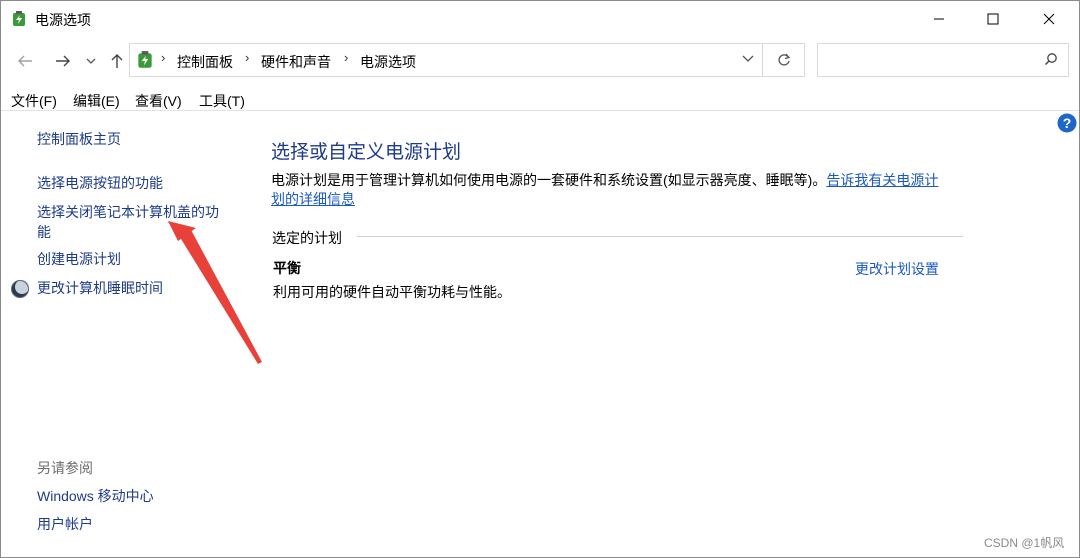 The width and height of the screenshot is (1080, 558). I want to click on close-icon, so click(1049, 19).